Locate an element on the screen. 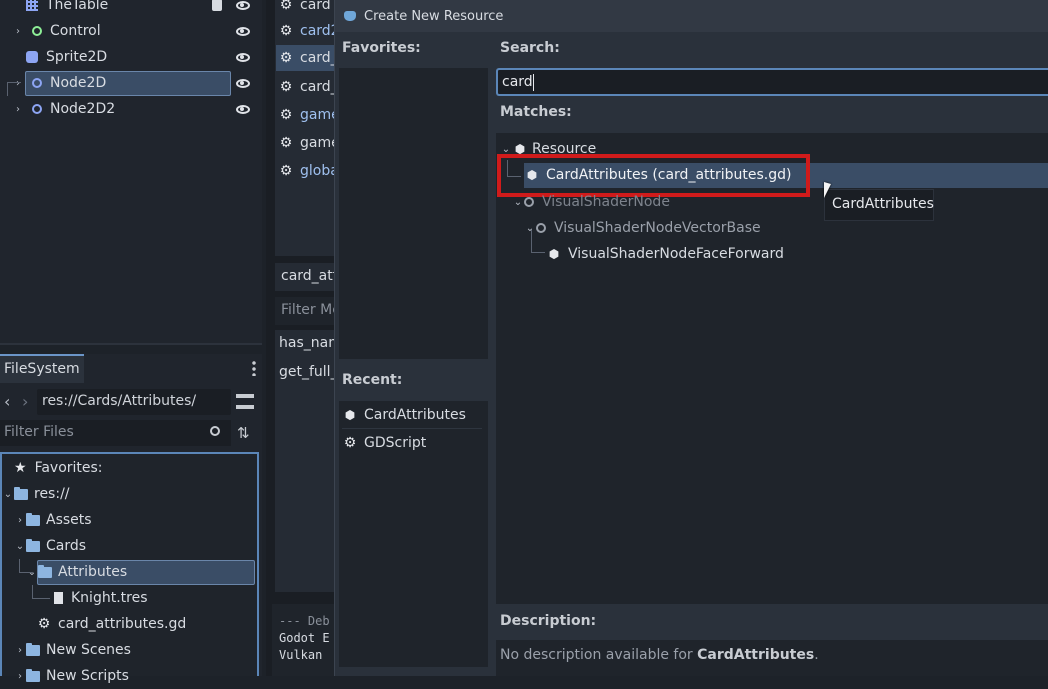 The height and width of the screenshot is (689, 1048). back-arrow-icon: ‹ is located at coordinates (7, 401).